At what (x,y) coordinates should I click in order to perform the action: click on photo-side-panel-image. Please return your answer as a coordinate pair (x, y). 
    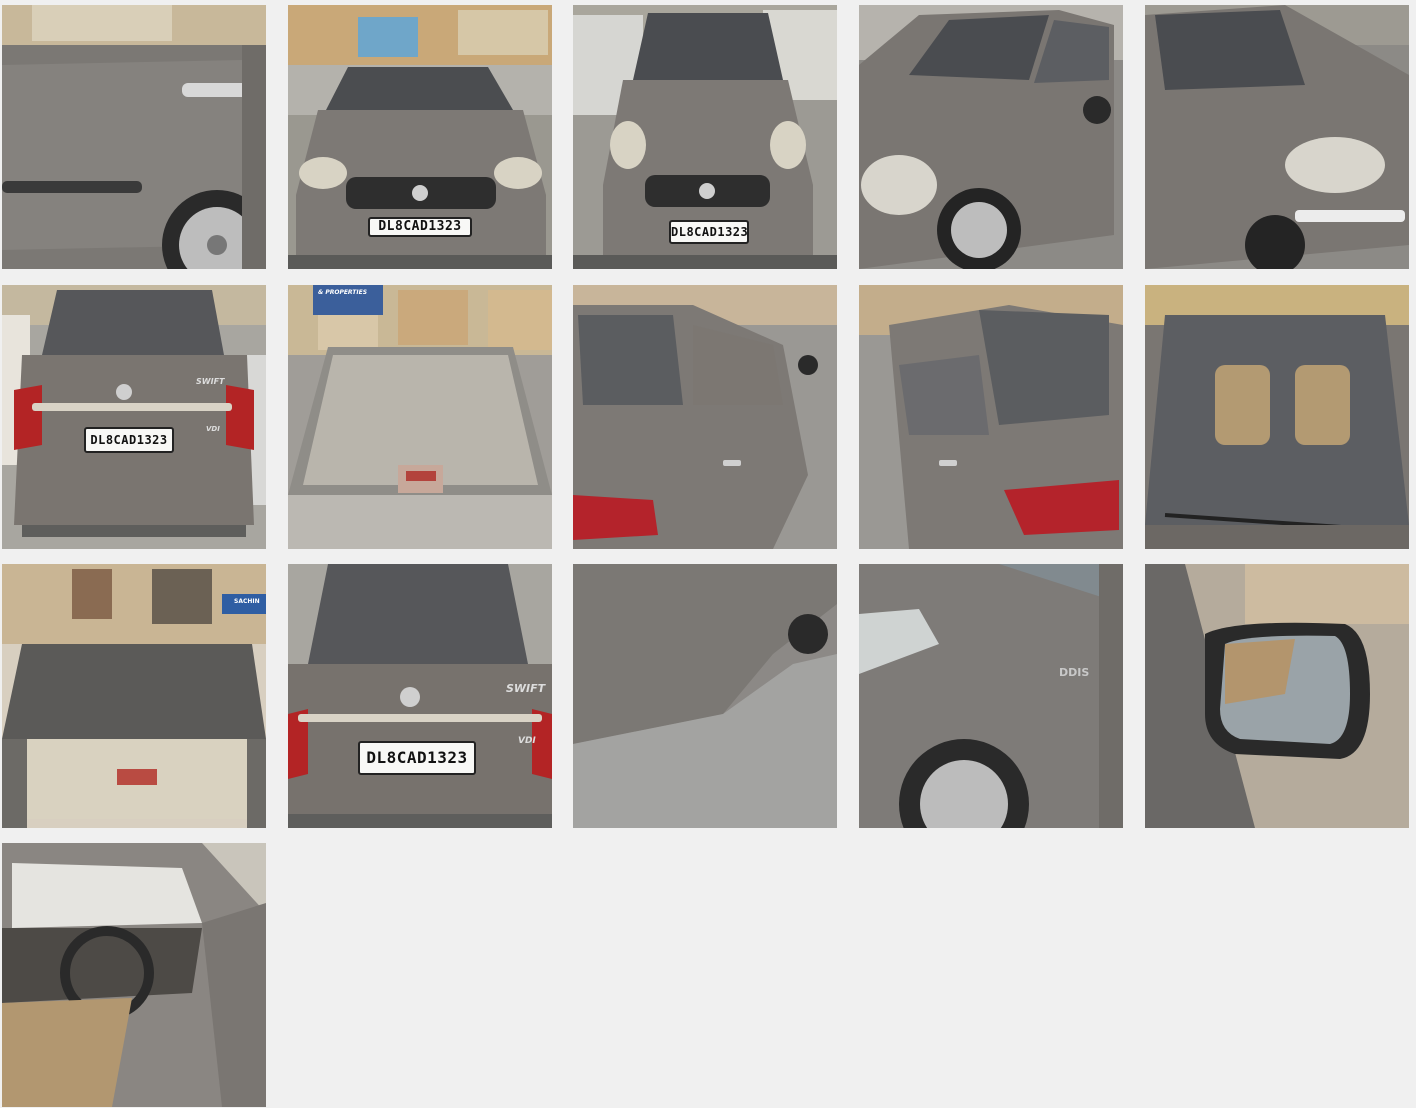
    Looking at the image, I should click on (705, 696).